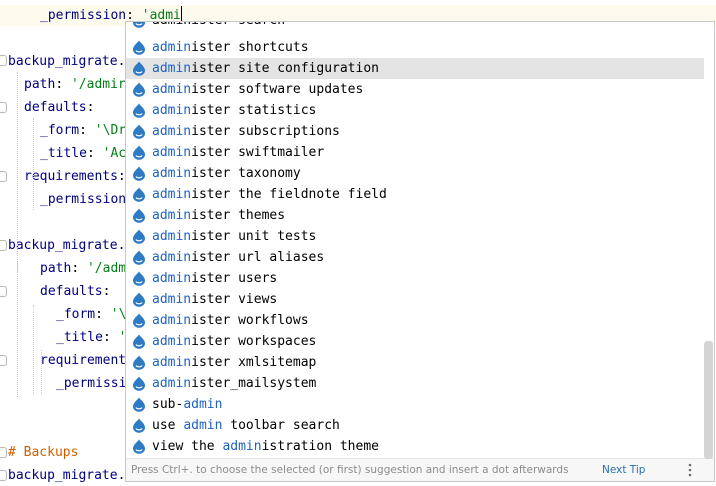  What do you see at coordinates (87, 268) in the screenshot?
I see `code-line-content: path: '/admi` at bounding box center [87, 268].